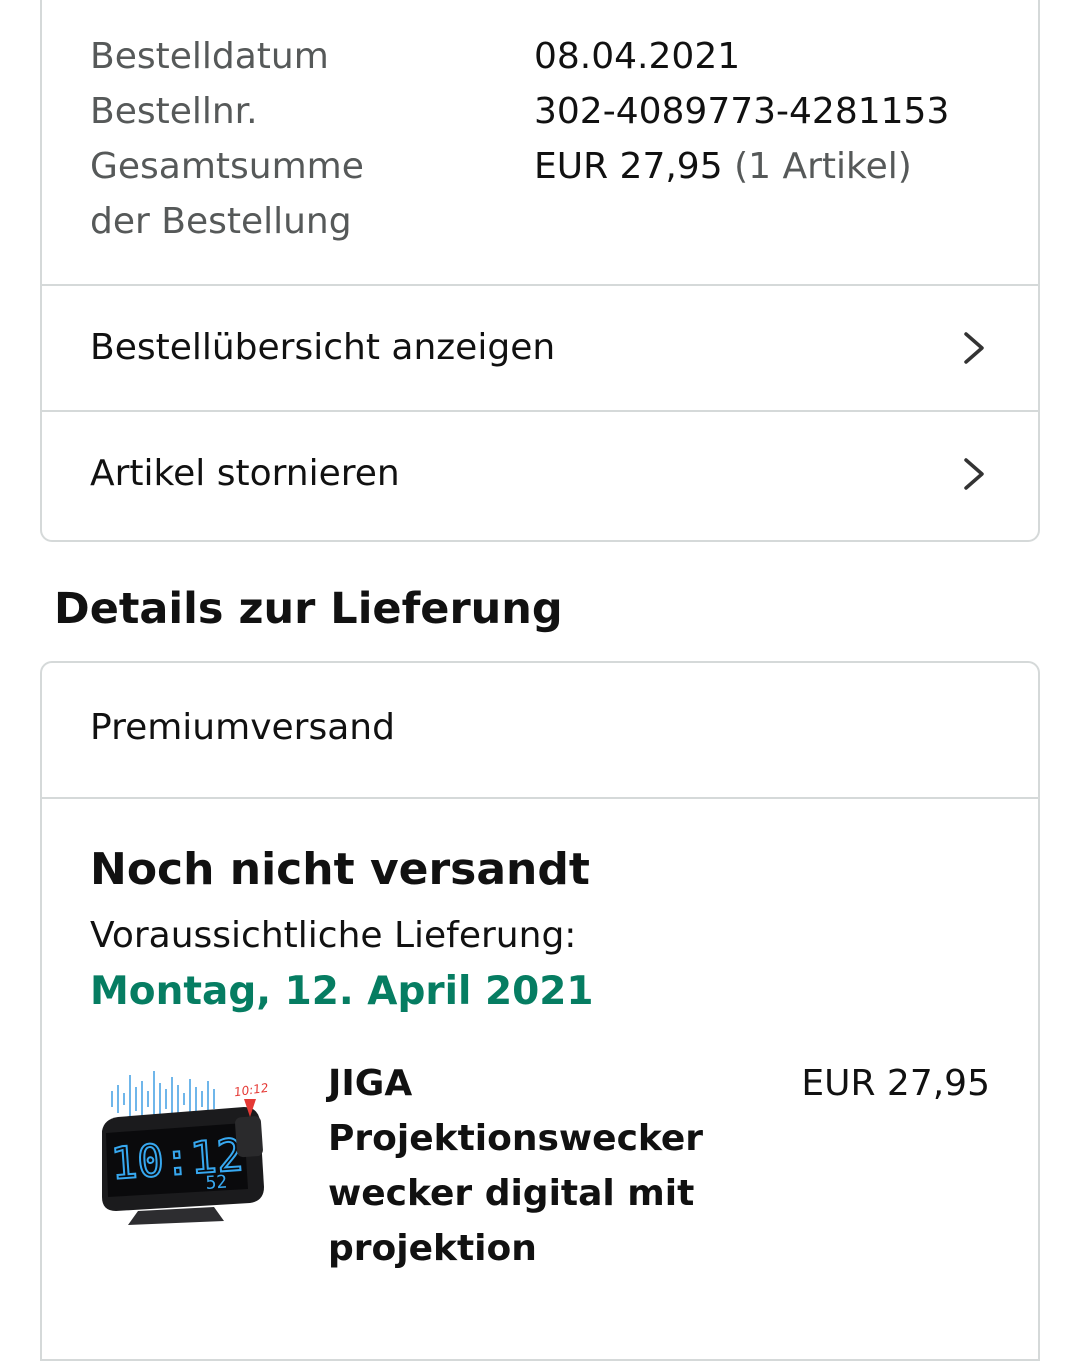 This screenshot has width=1080, height=1361. I want to click on order-total-value: EUR 27,95, so click(628, 166).